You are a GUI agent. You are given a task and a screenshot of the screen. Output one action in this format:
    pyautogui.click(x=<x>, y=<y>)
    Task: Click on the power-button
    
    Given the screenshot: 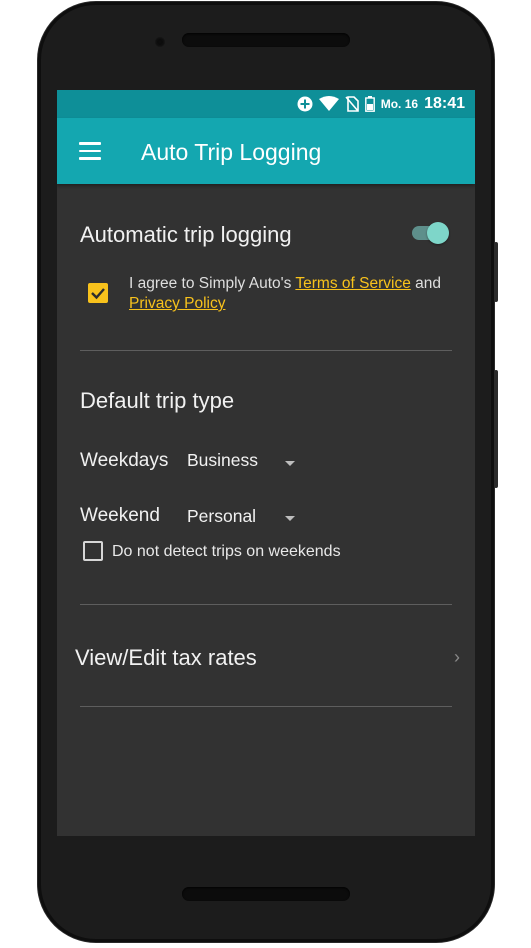 What is the action you would take?
    pyautogui.click(x=496, y=272)
    